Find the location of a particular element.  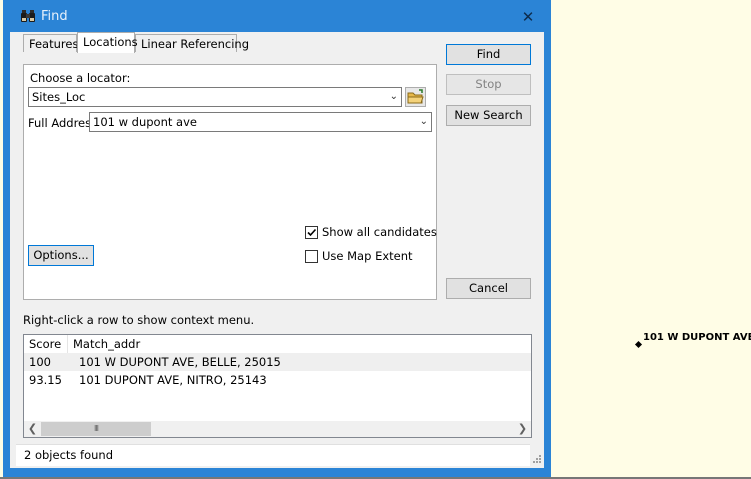

match-addr-cell: 101 W DUPONT AVE, BELLE, 25015 is located at coordinates (180, 362).